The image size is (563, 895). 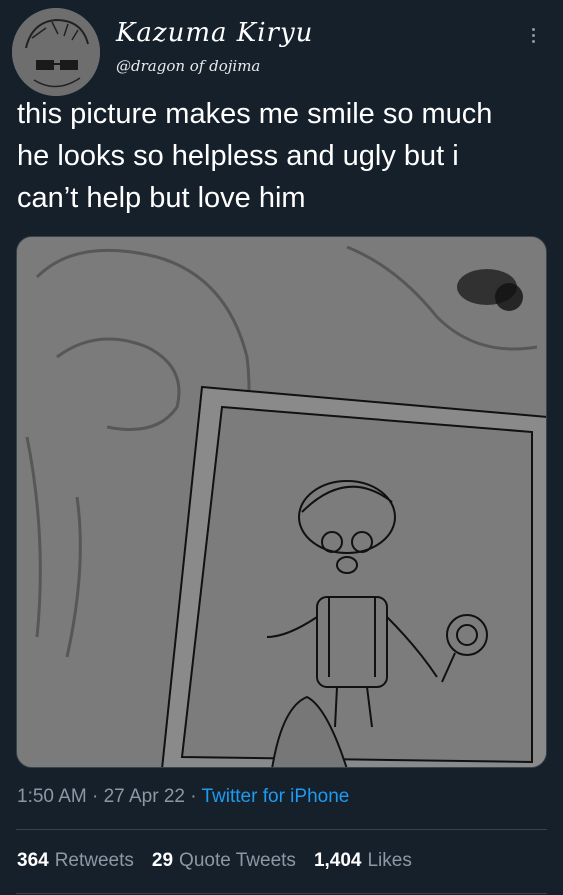 I want to click on avatar-sketch-image, so click(x=56, y=52).